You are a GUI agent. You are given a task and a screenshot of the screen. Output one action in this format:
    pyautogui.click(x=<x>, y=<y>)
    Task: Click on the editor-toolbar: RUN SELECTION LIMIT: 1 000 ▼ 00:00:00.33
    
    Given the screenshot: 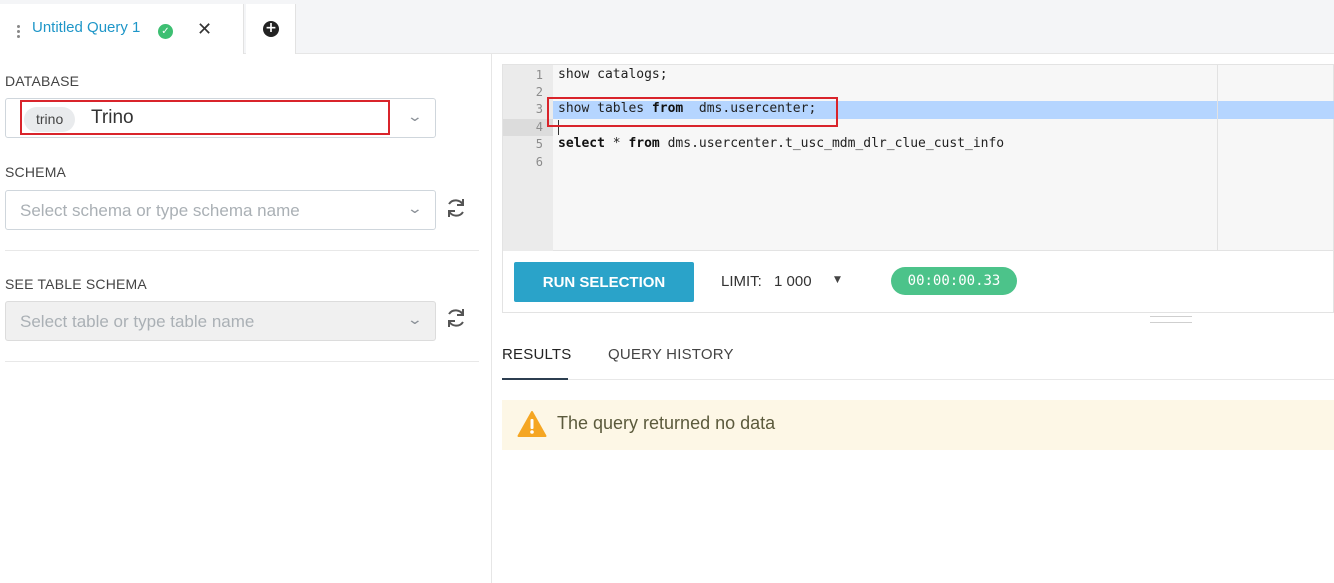 What is the action you would take?
    pyautogui.click(x=918, y=282)
    